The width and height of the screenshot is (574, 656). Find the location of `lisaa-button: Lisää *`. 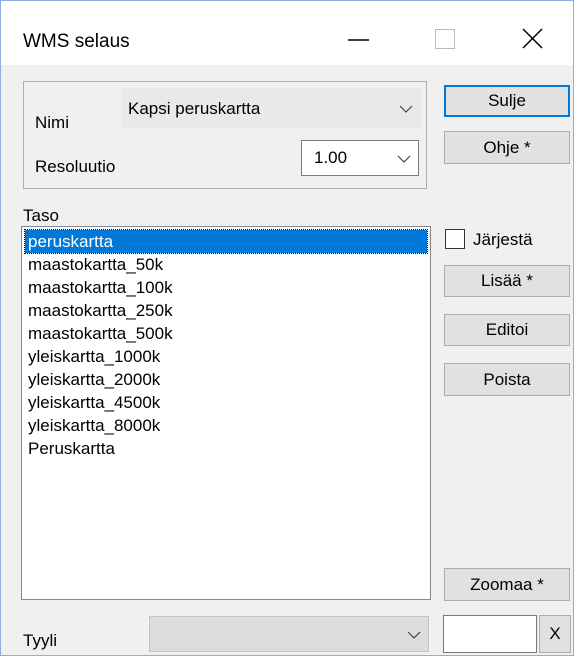

lisaa-button: Lisää * is located at coordinates (507, 281).